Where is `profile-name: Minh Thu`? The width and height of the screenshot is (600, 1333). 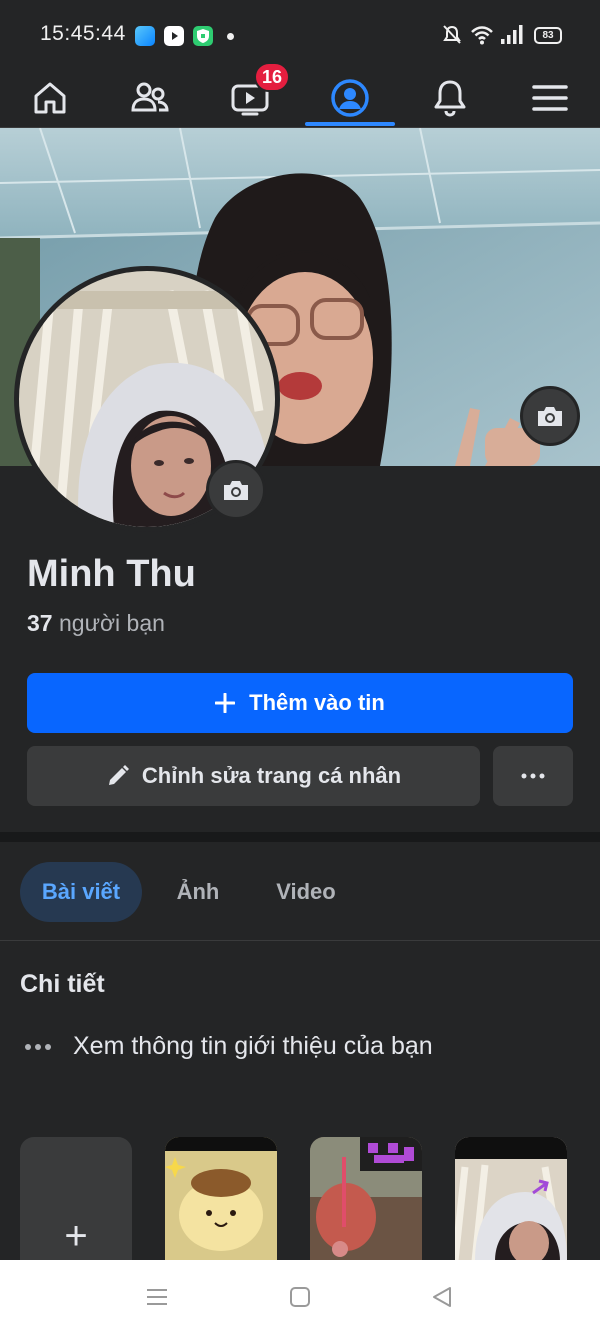
profile-name: Minh Thu is located at coordinates (111, 574).